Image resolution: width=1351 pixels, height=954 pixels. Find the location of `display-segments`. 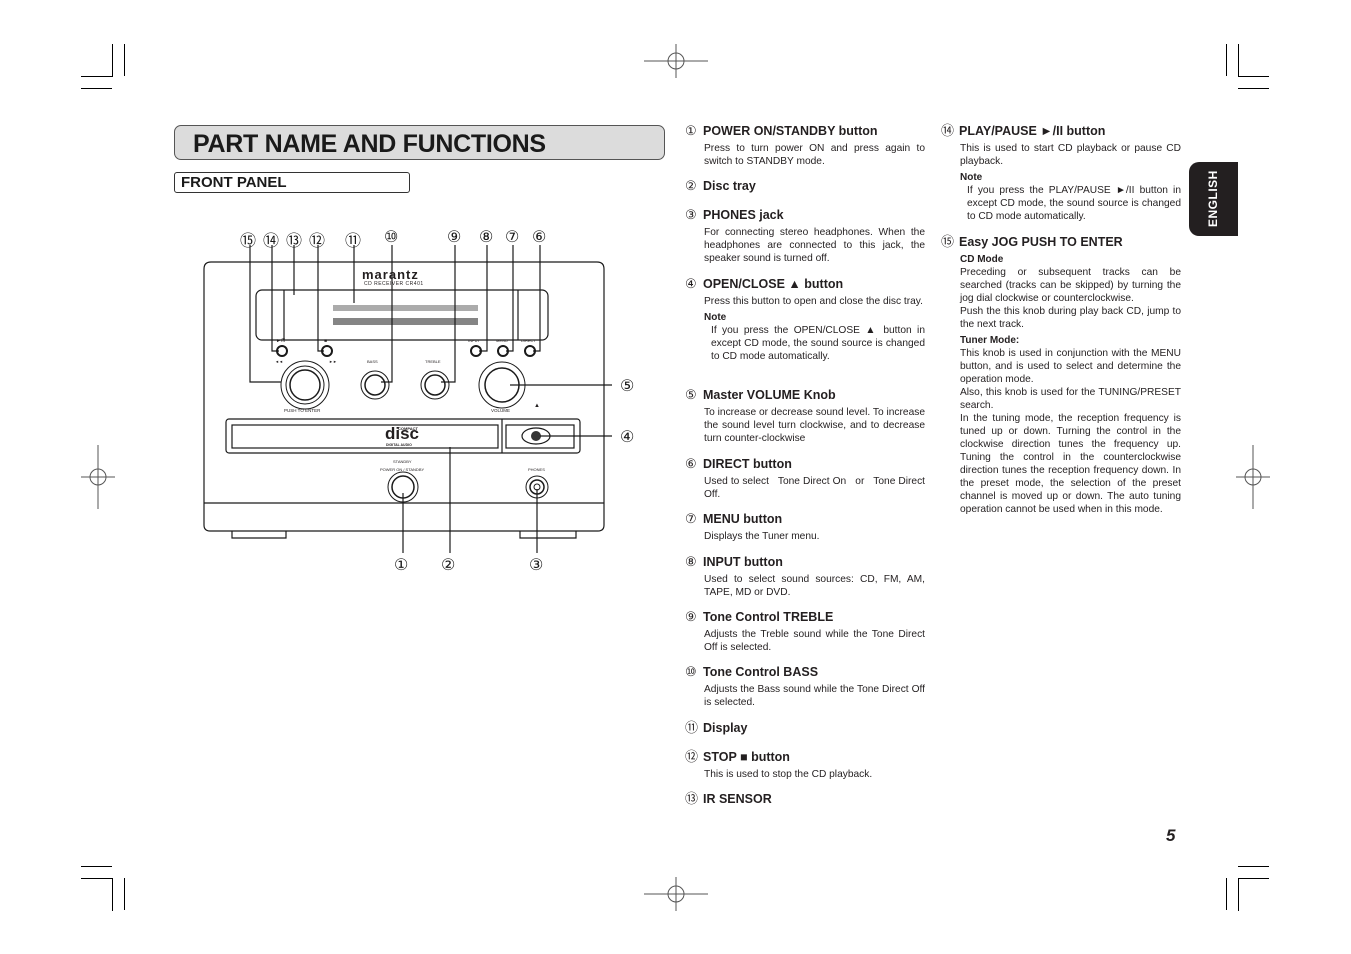

display-segments is located at coordinates (405, 315).